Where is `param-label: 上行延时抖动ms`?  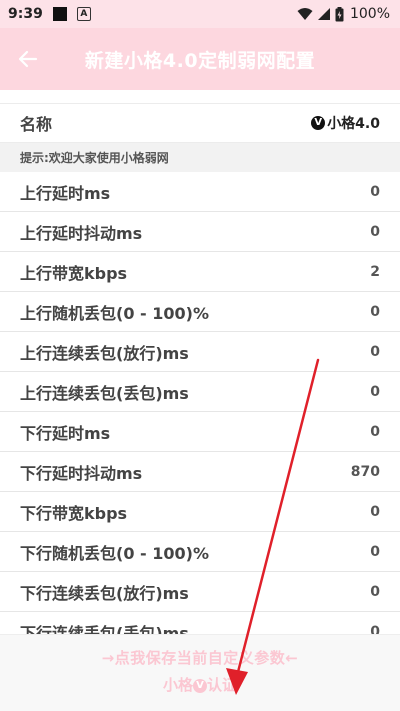
param-label: 上行延时抖动ms is located at coordinates (81, 233).